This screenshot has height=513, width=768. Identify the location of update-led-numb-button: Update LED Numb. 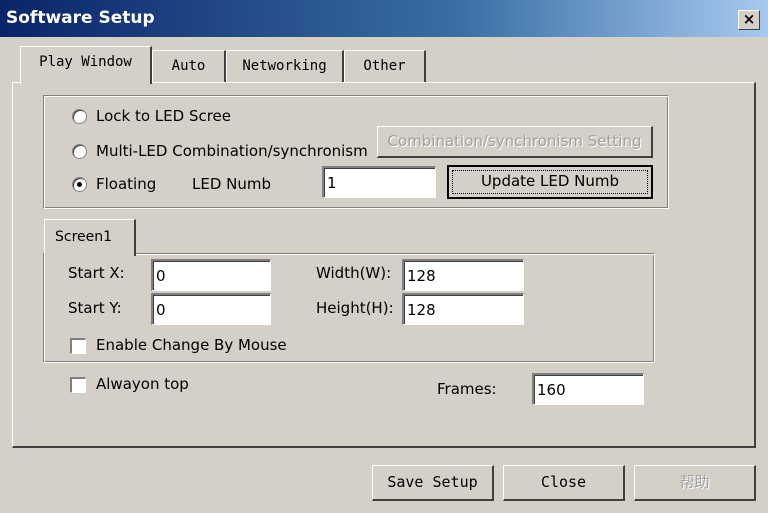
(550, 182).